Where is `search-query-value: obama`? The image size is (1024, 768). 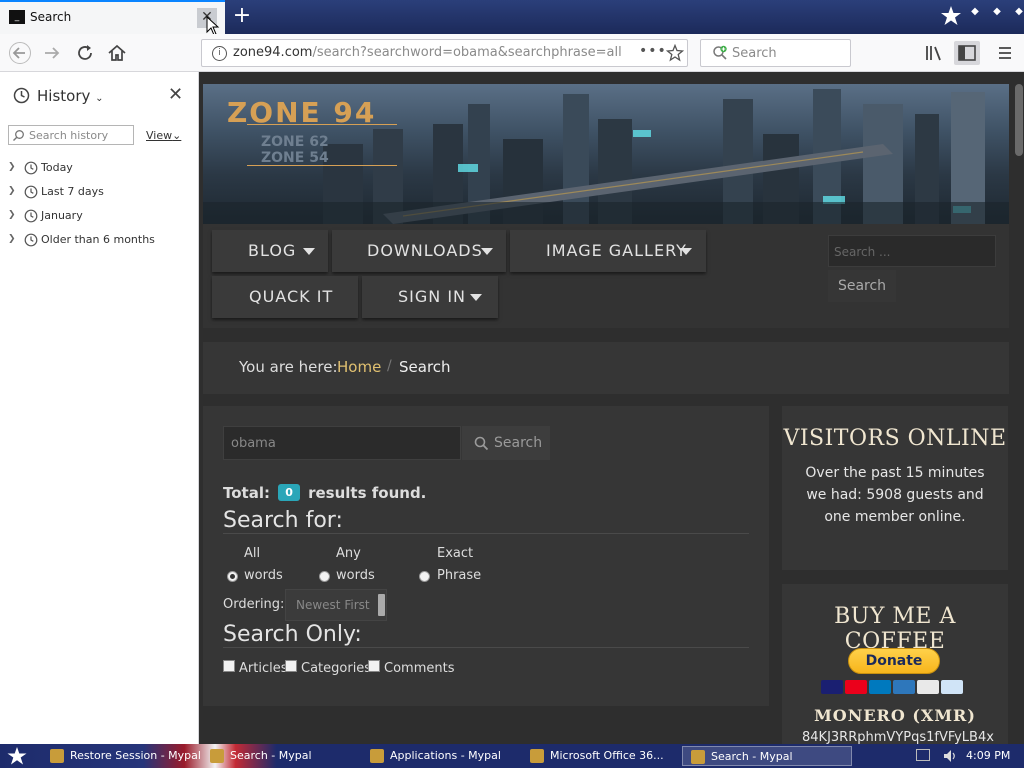
search-query-value: obama is located at coordinates (253, 443).